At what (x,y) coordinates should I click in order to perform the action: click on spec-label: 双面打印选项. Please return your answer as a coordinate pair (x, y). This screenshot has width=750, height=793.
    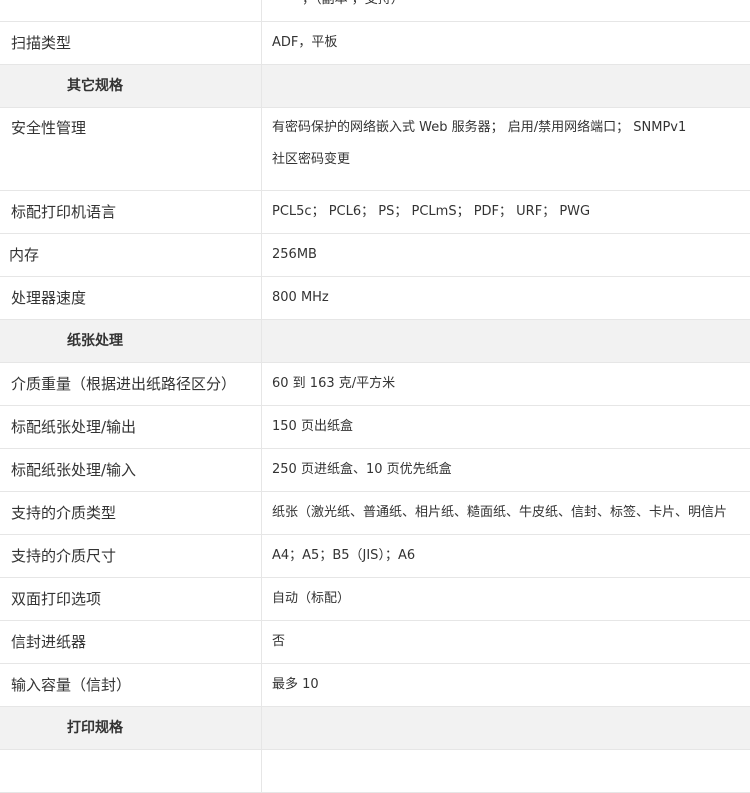
    Looking at the image, I should click on (131, 599).